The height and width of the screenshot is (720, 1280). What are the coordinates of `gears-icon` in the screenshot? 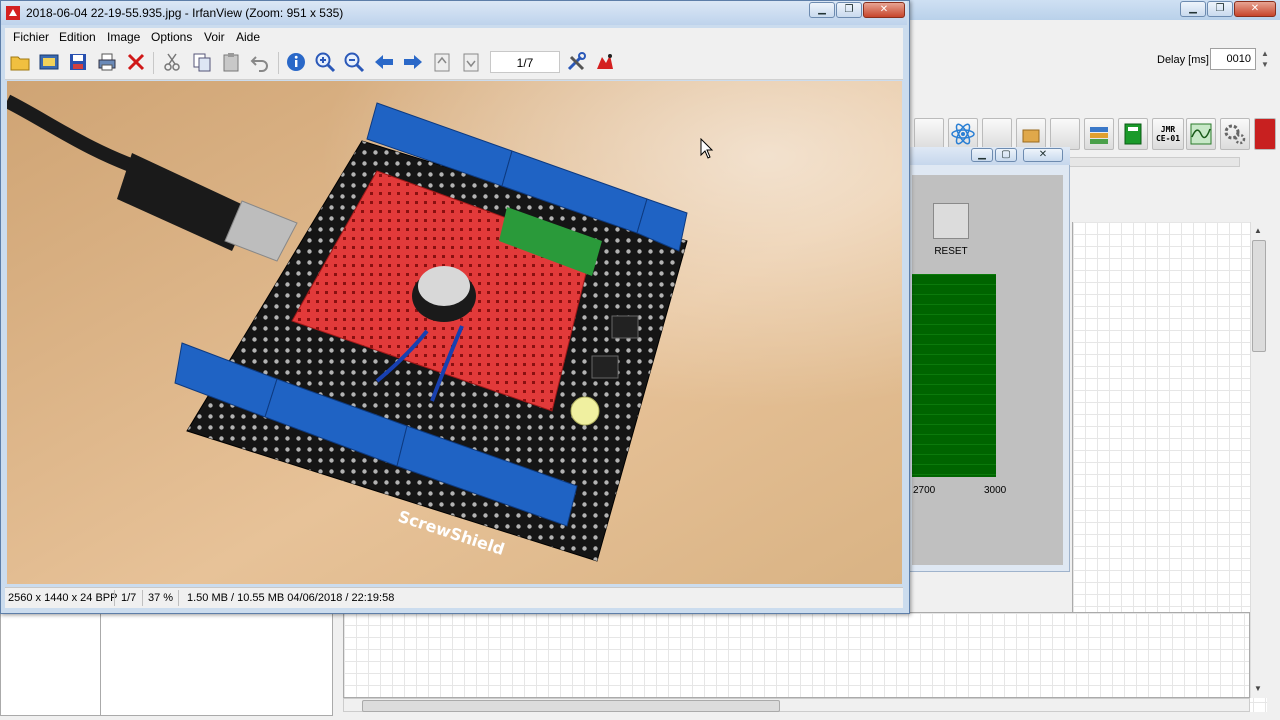 It's located at (1235, 134).